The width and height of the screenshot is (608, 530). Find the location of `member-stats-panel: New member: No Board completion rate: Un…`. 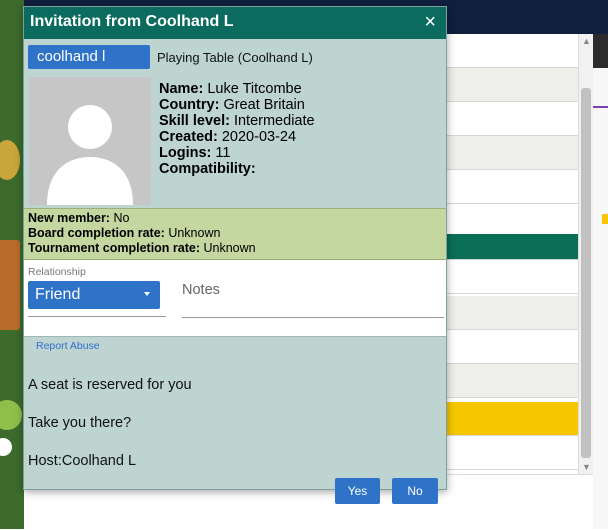

member-stats-panel: New member: No Board completion rate: Un… is located at coordinates (235, 234).